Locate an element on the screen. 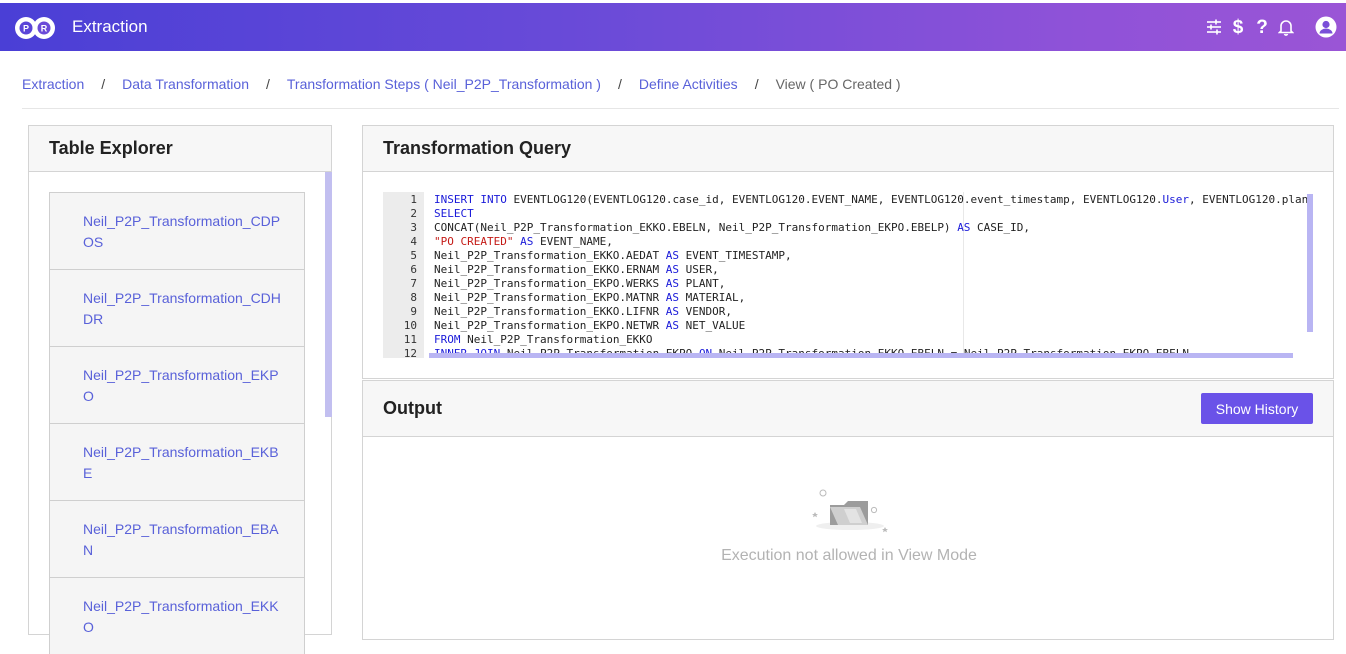 The width and height of the screenshot is (1346, 654). editor-horizontal-scrollbar is located at coordinates (861, 355).